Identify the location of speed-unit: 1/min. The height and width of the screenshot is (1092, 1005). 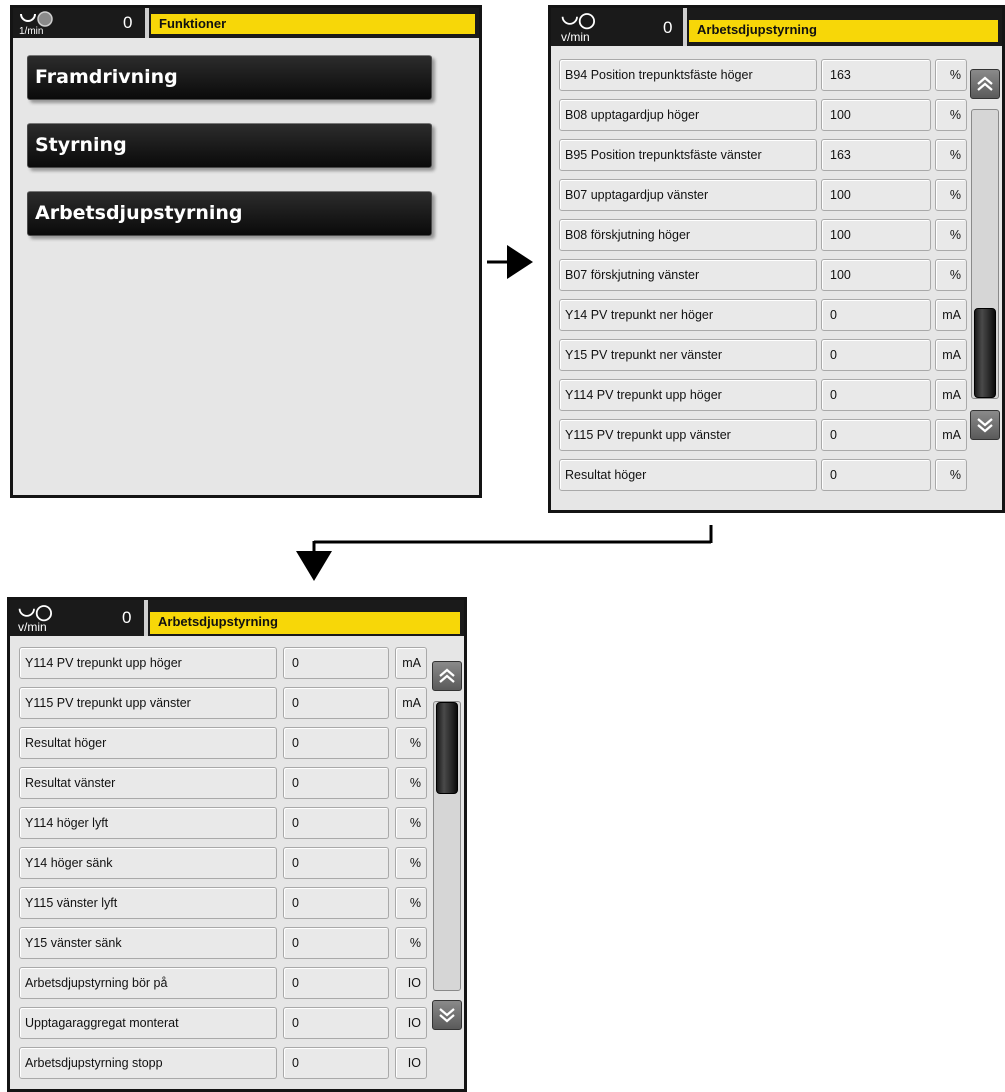
(31, 31).